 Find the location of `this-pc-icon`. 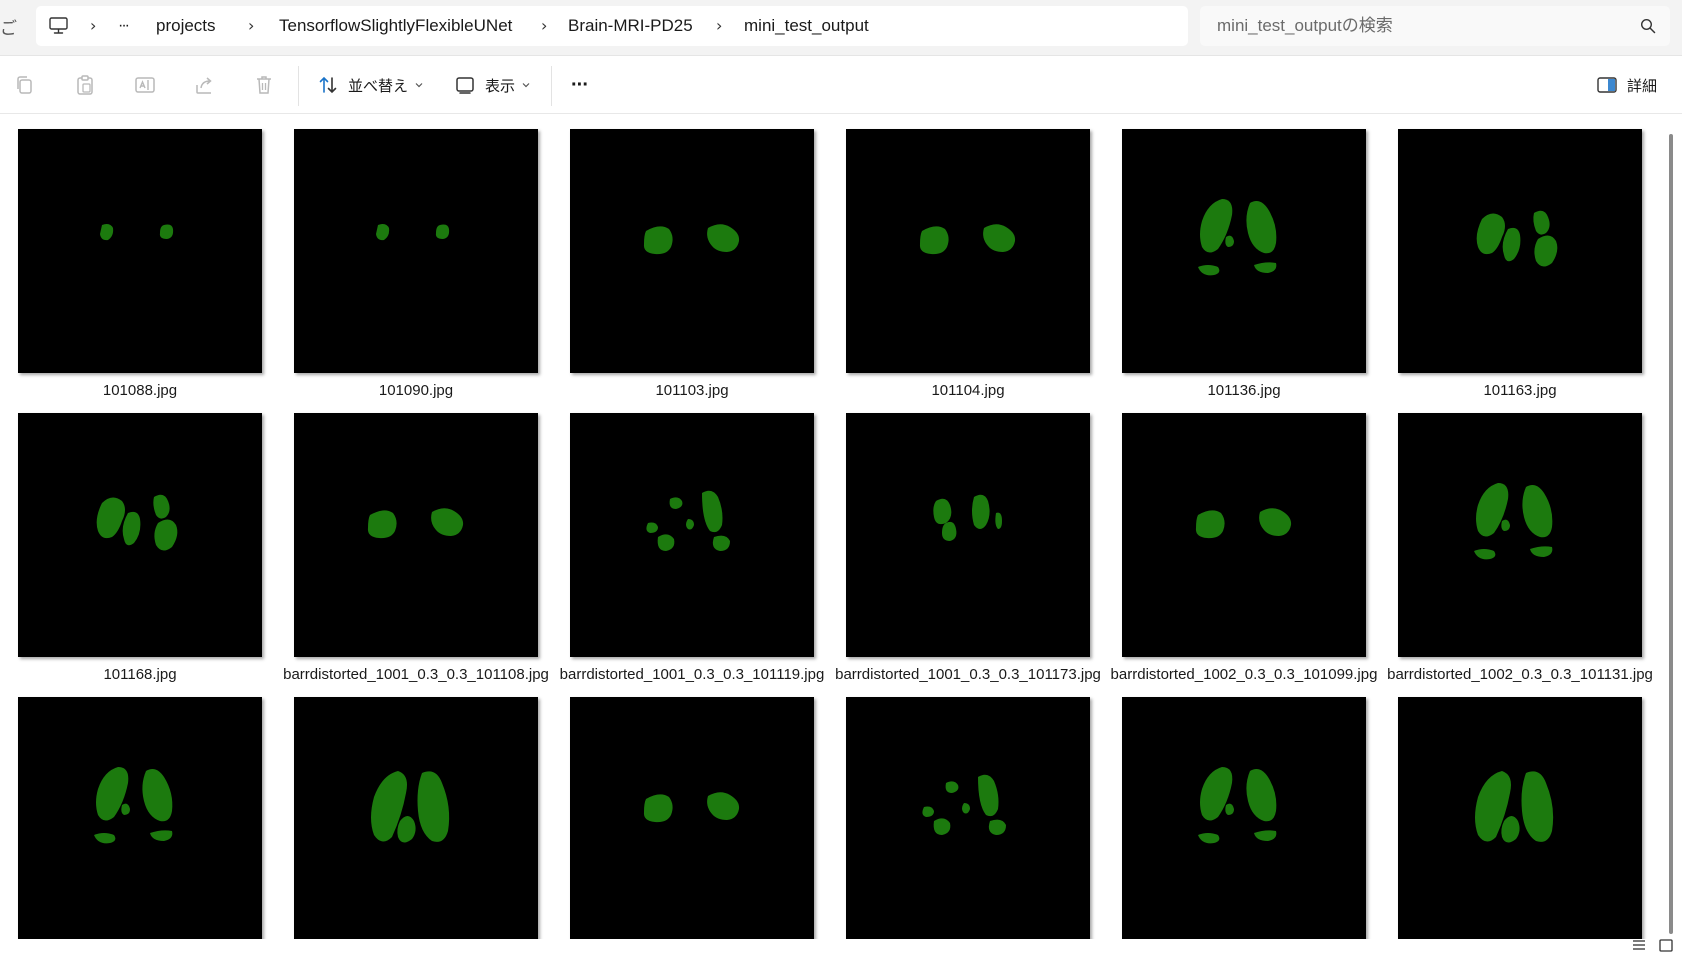

this-pc-icon is located at coordinates (58, 26).